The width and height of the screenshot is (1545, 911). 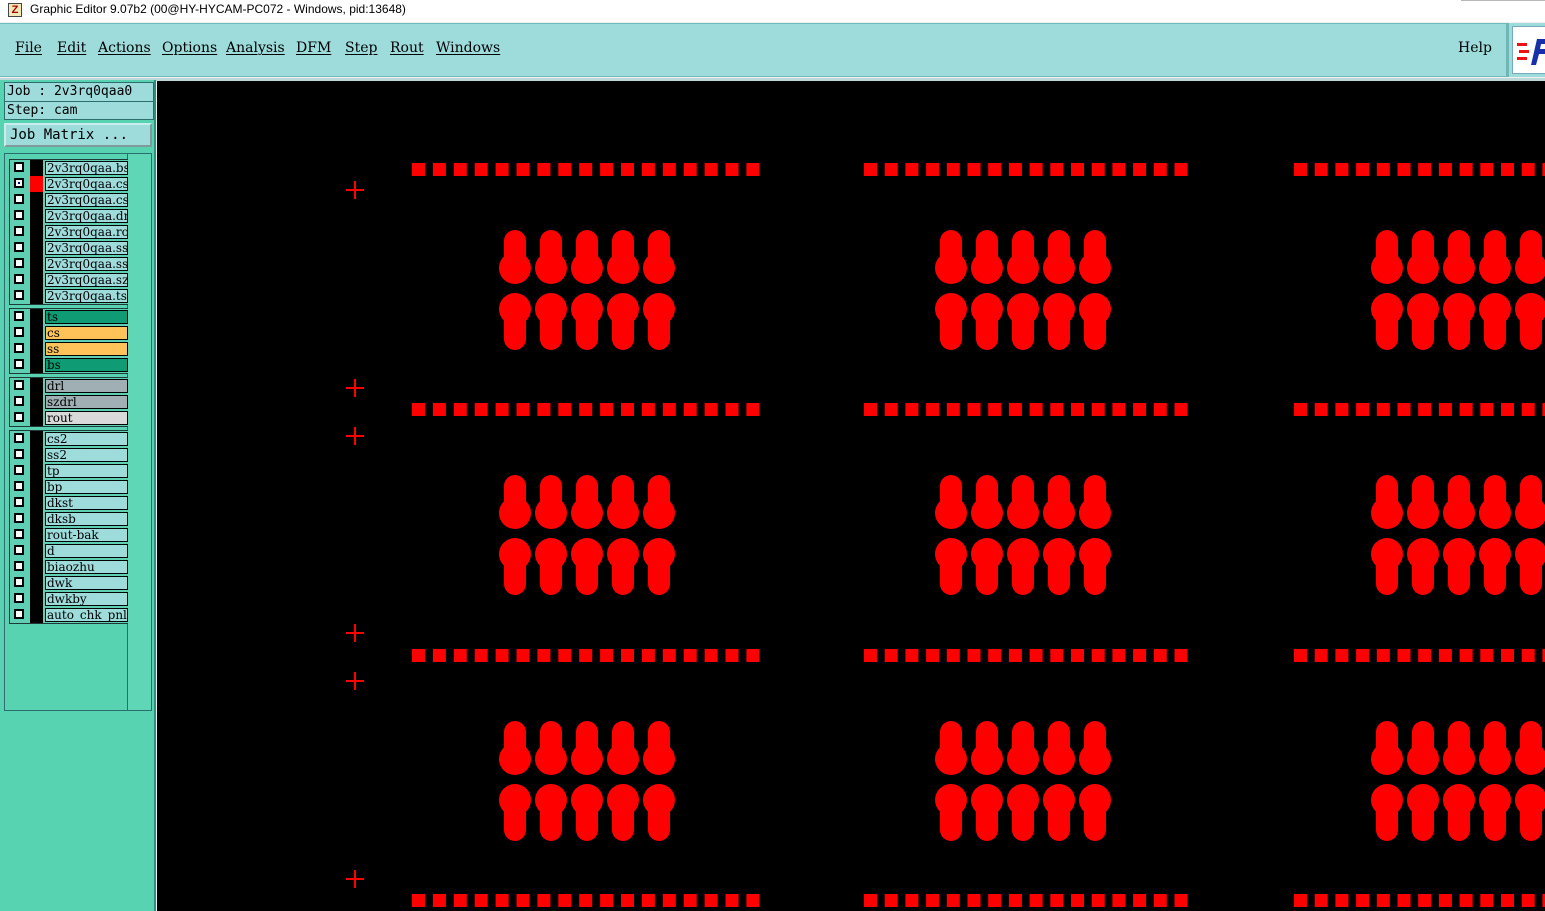 I want to click on layer-name: 2v3rq0qaa.ts, so click(x=86, y=296).